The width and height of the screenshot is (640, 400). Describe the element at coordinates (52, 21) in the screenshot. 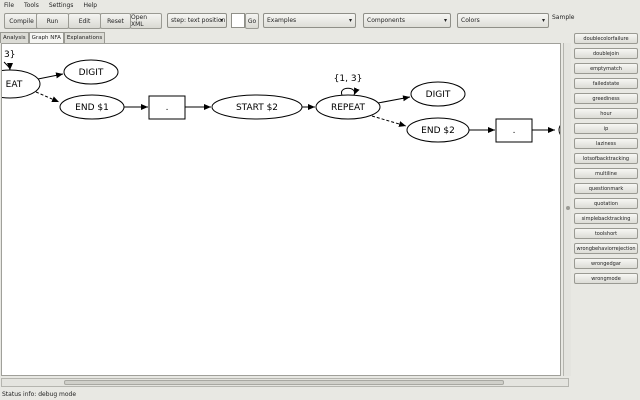

I see `run-button: Run` at that location.